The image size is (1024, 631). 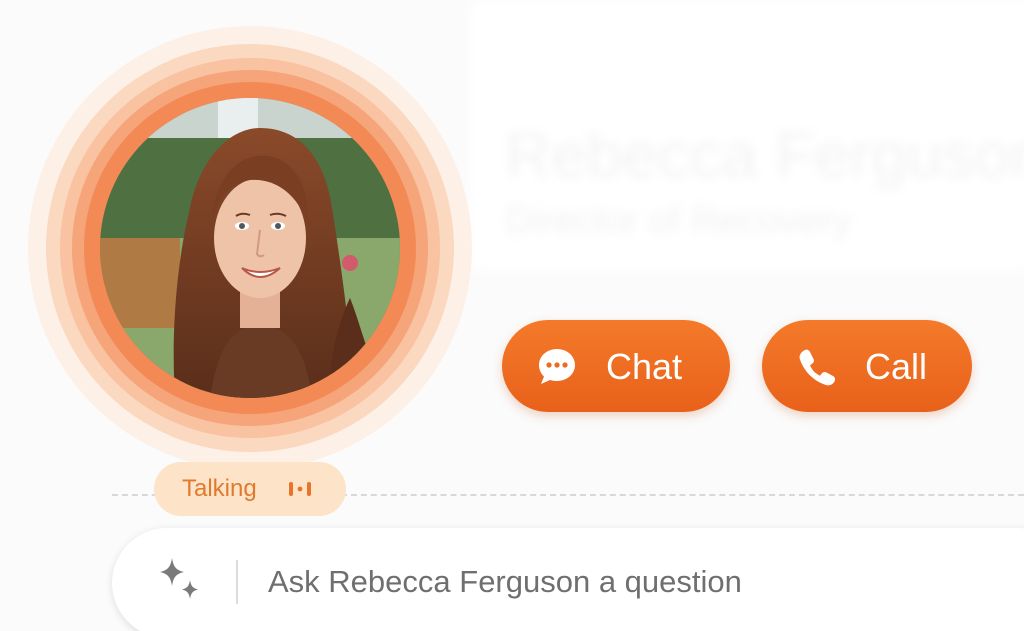 I want to click on ask-question-bar, so click(x=568, y=579).